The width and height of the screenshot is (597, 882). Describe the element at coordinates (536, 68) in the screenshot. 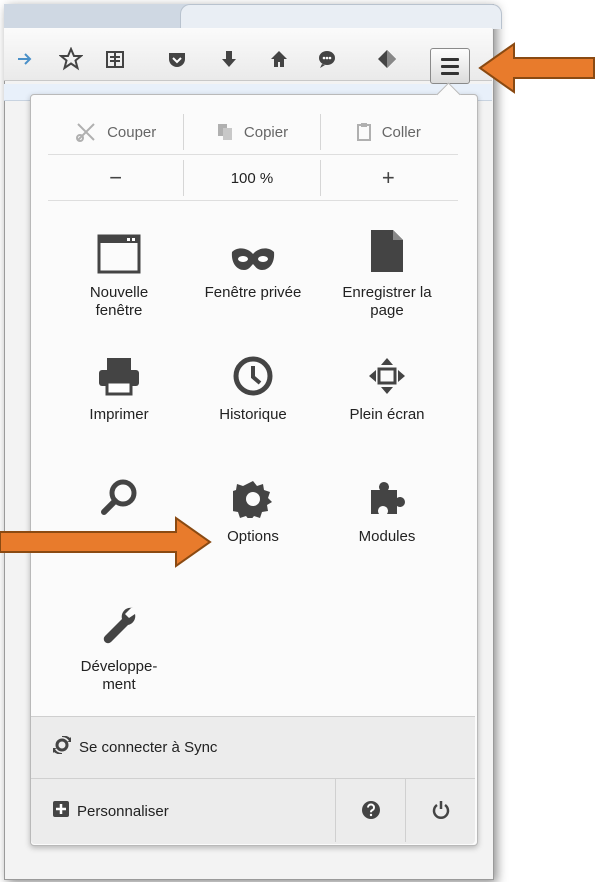

I see `menu-pointer-arrow` at that location.